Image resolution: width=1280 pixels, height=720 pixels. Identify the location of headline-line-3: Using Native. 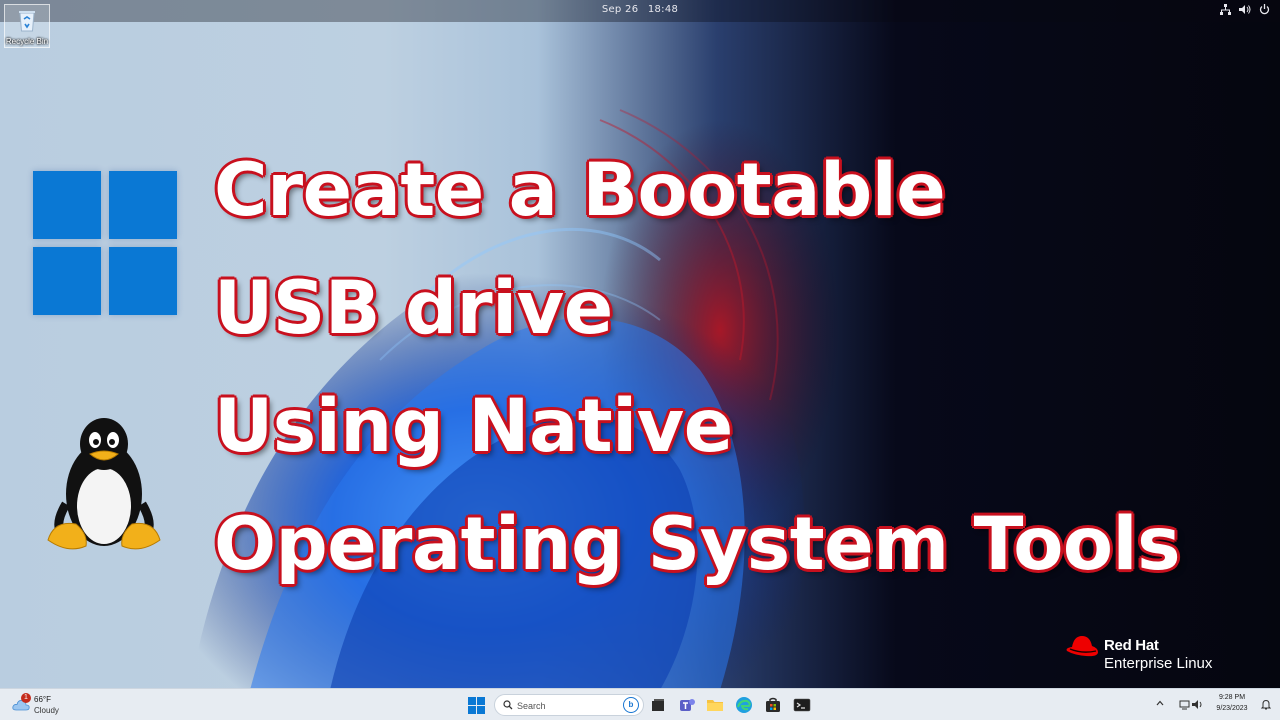
(473, 426).